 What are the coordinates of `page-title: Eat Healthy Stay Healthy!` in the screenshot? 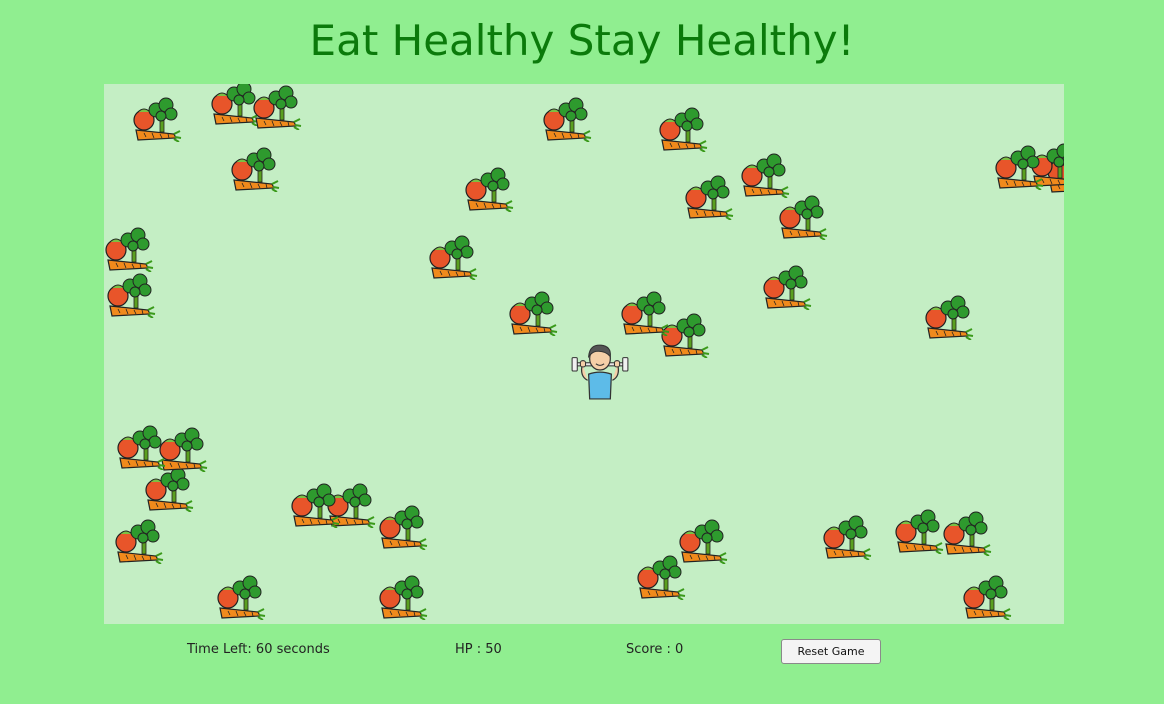 It's located at (582, 40).